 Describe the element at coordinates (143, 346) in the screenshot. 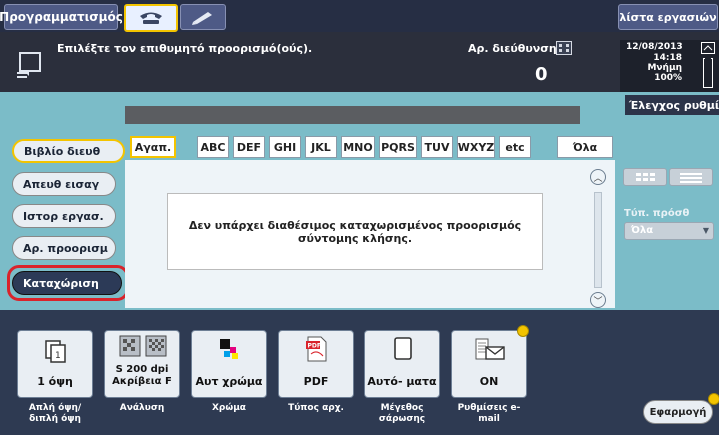

I see `resolution-icon` at that location.